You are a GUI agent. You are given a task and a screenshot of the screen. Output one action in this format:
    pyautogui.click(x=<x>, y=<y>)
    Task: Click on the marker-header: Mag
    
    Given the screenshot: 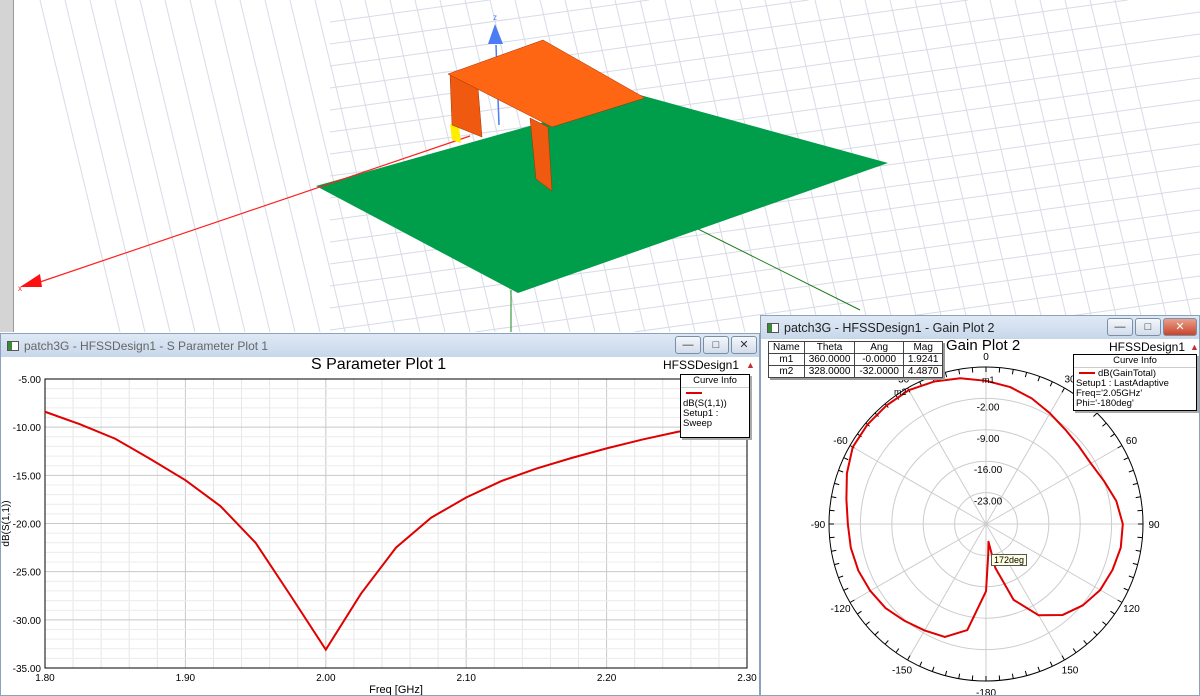 What is the action you would take?
    pyautogui.click(x=923, y=347)
    